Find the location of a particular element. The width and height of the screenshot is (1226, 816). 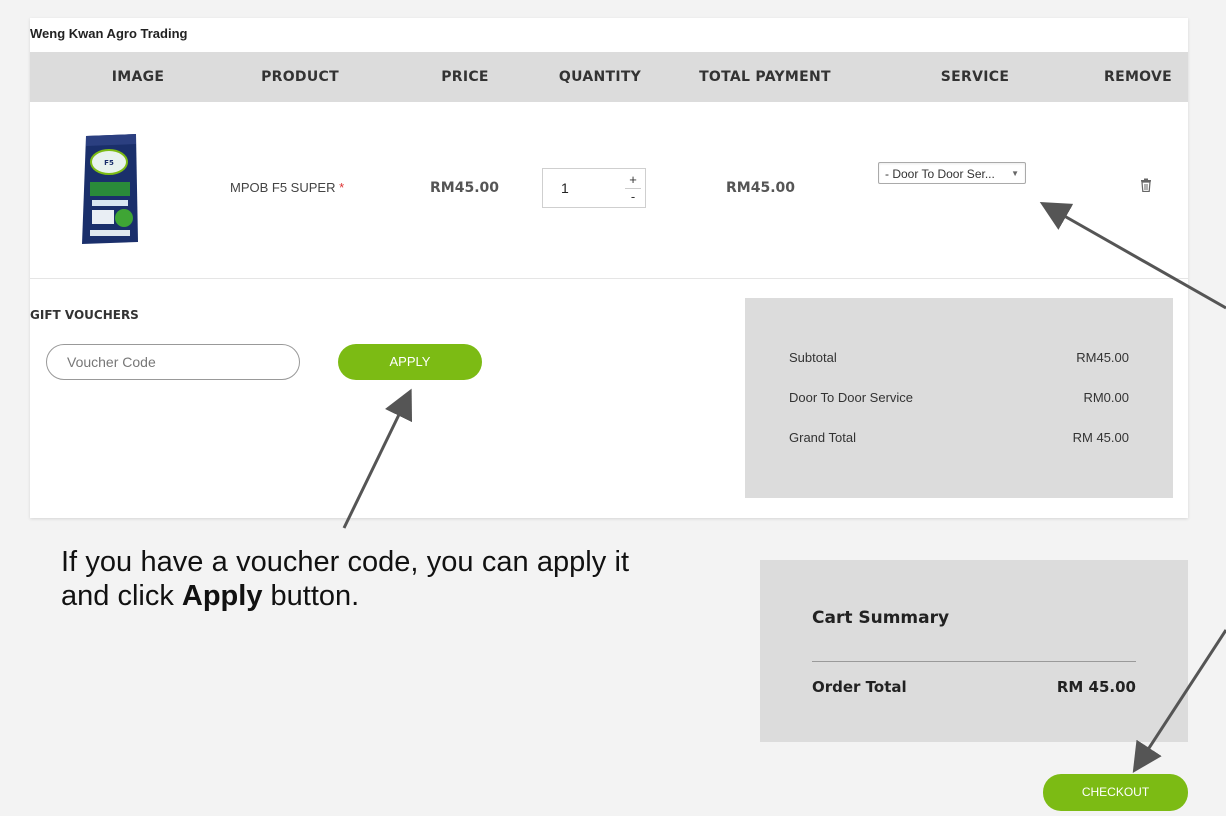

quantity-input: 1 is located at coordinates (565, 188).